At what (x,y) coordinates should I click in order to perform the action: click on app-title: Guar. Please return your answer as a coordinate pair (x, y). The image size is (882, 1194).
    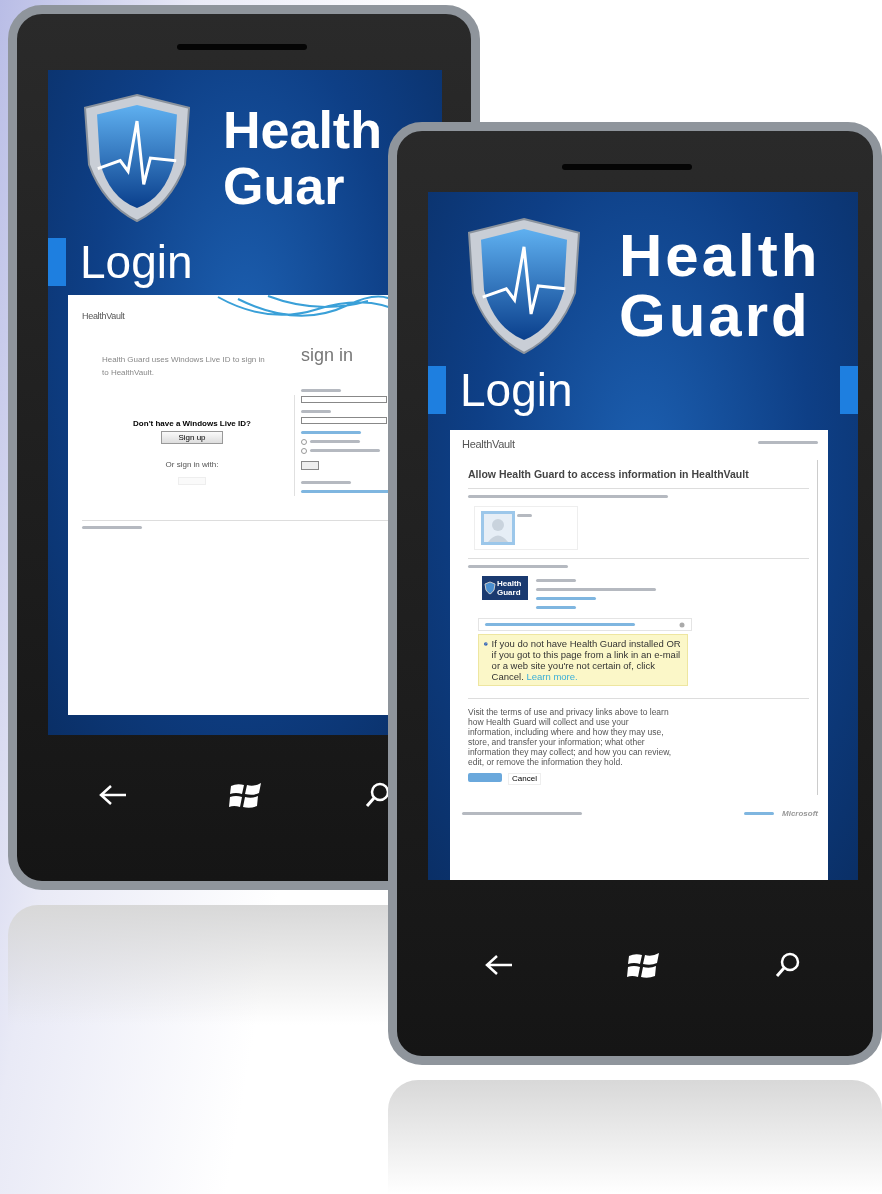
    Looking at the image, I should click on (284, 186).